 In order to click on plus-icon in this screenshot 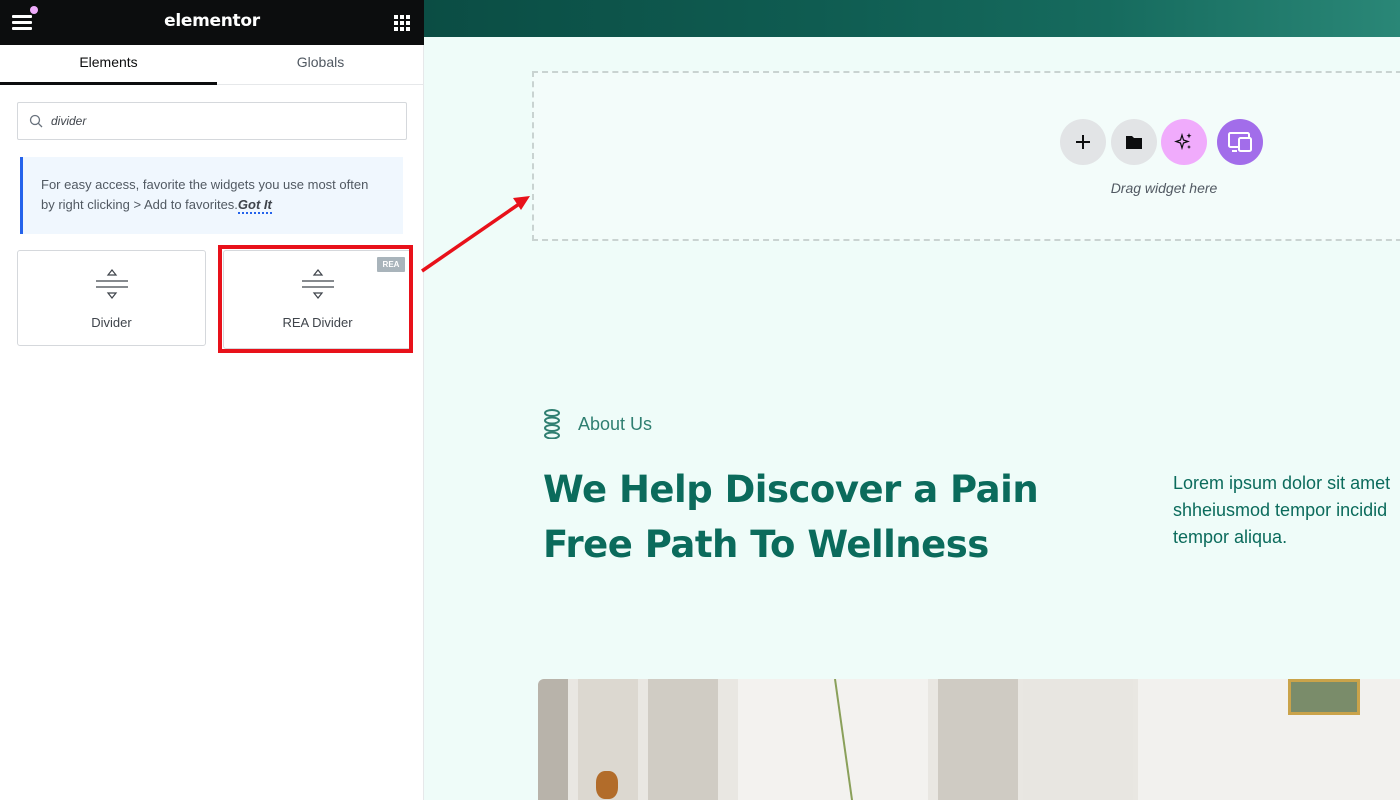, I will do `click(1083, 142)`.